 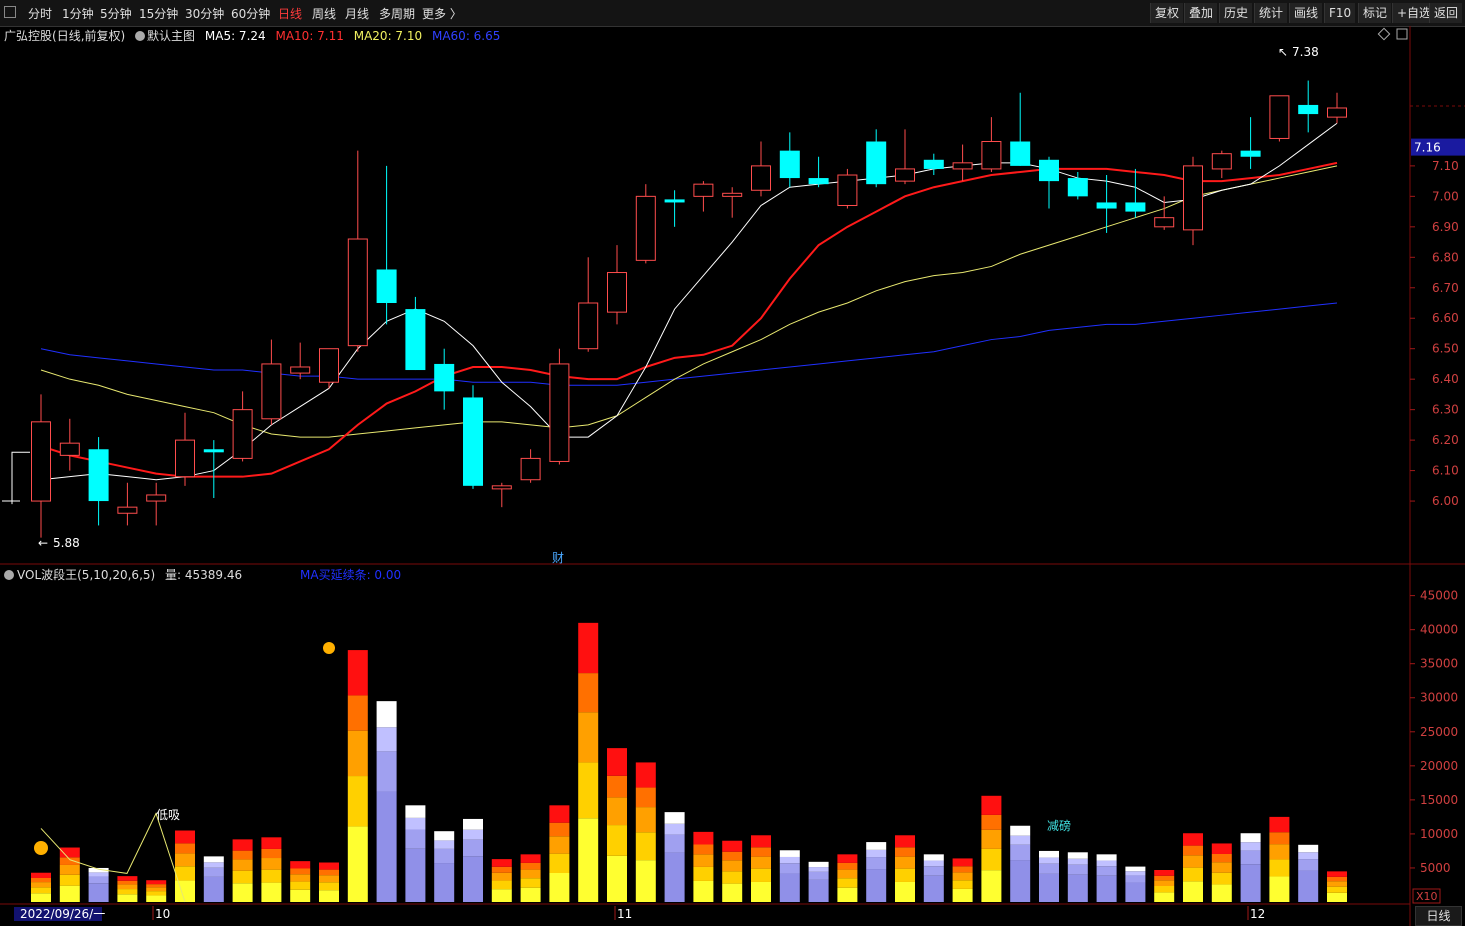 What do you see at coordinates (1445, 257) in the screenshot?
I see `price-tick-label: 6.80` at bounding box center [1445, 257].